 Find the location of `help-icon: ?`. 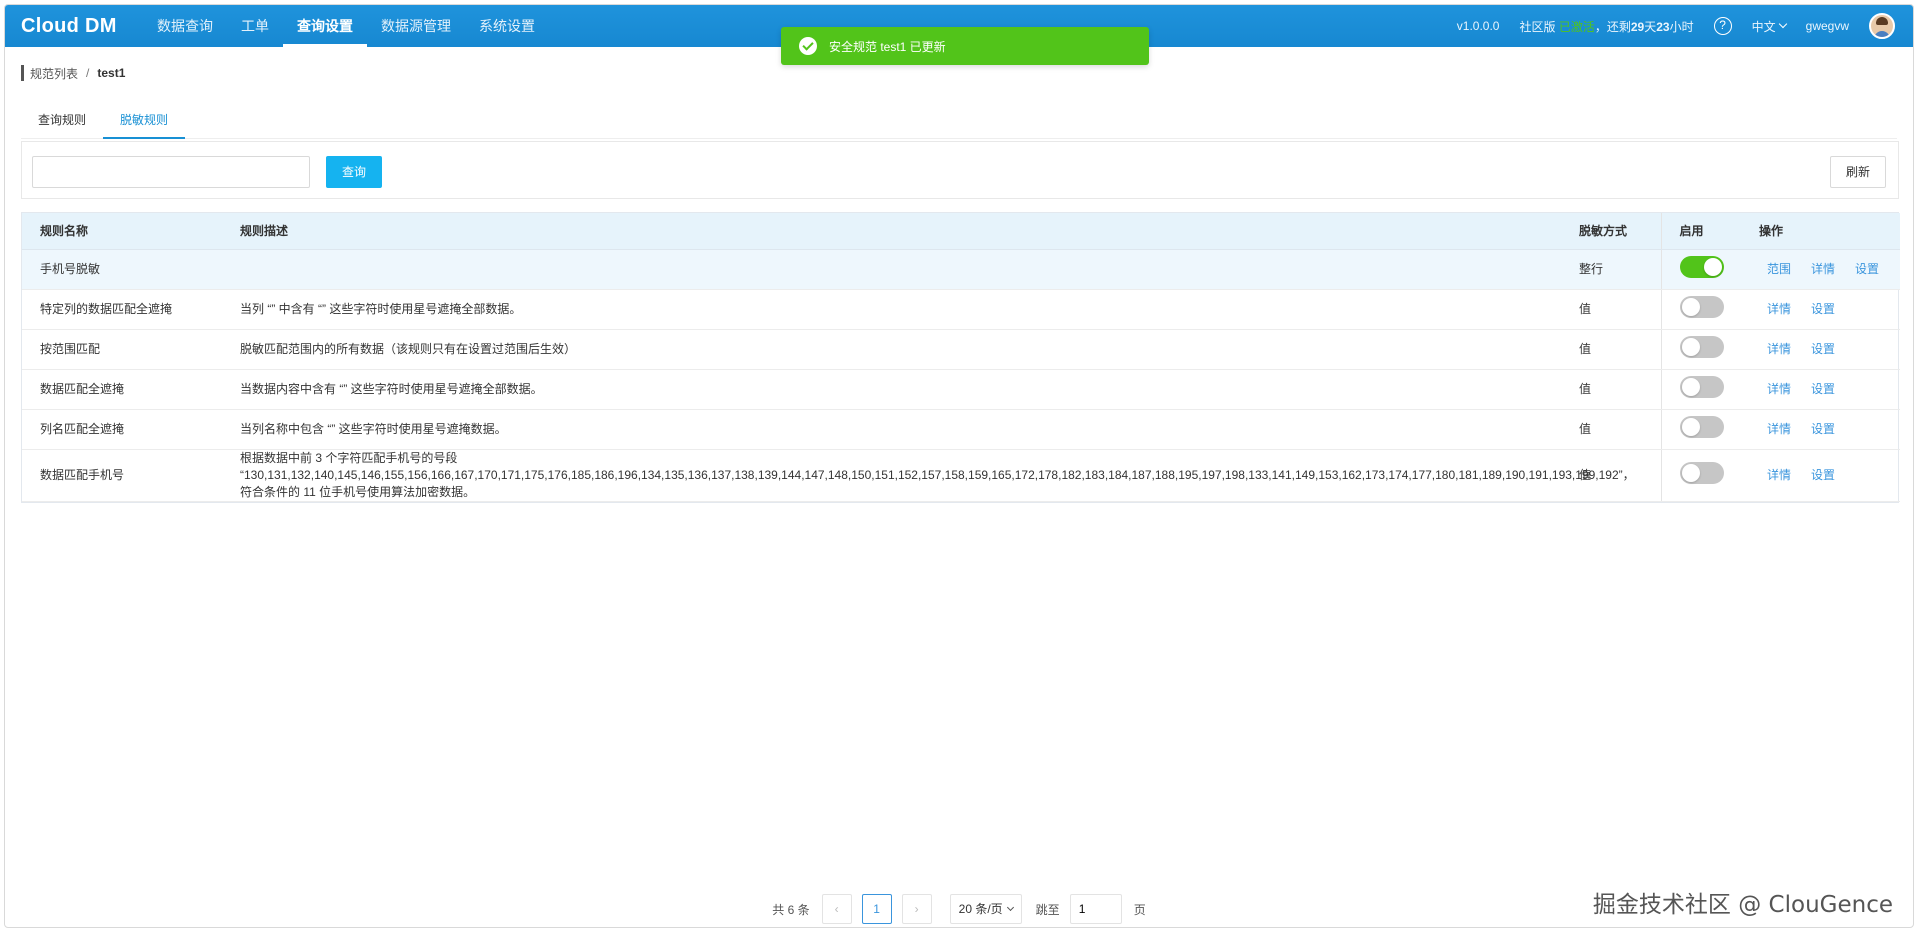

help-icon: ? is located at coordinates (1722, 26).